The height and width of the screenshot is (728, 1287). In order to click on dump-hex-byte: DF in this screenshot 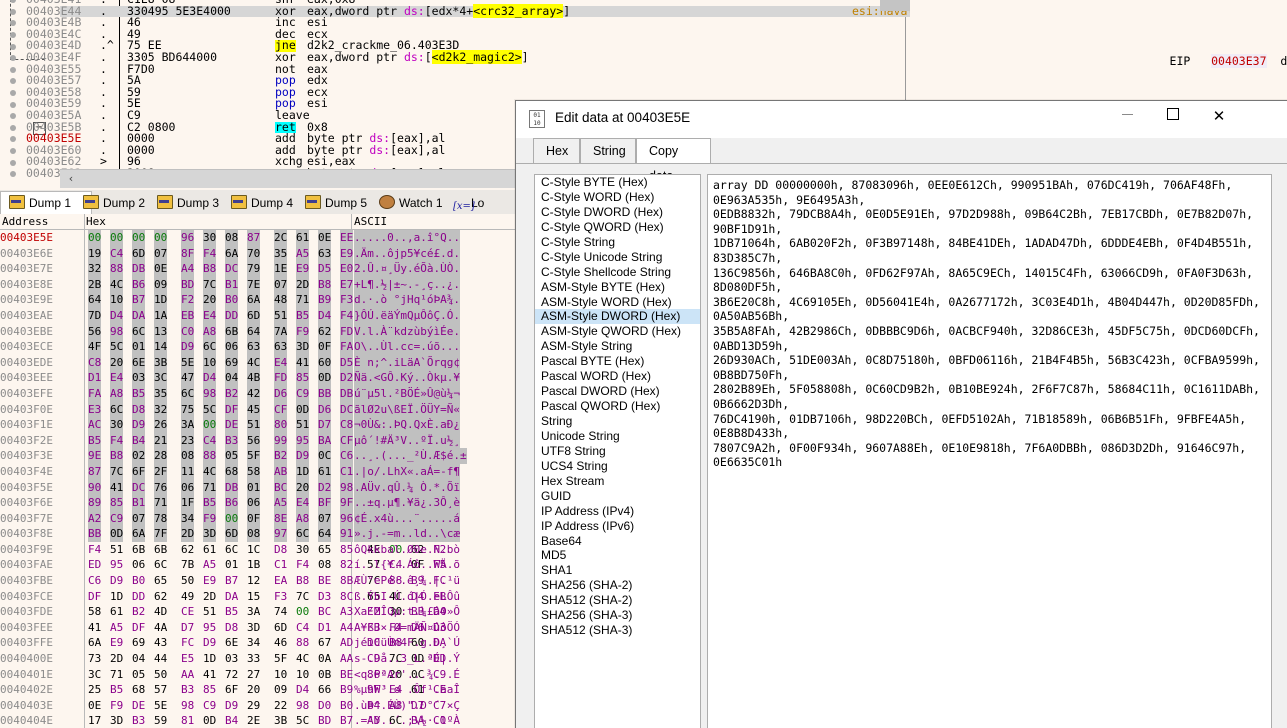, I will do `click(138, 628)`.